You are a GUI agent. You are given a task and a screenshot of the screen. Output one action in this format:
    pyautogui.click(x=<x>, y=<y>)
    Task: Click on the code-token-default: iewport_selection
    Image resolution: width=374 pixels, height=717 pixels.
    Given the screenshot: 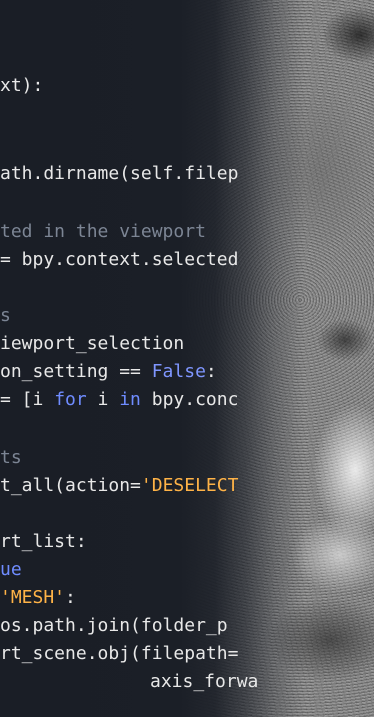 What is the action you would take?
    pyautogui.click(x=92, y=343)
    